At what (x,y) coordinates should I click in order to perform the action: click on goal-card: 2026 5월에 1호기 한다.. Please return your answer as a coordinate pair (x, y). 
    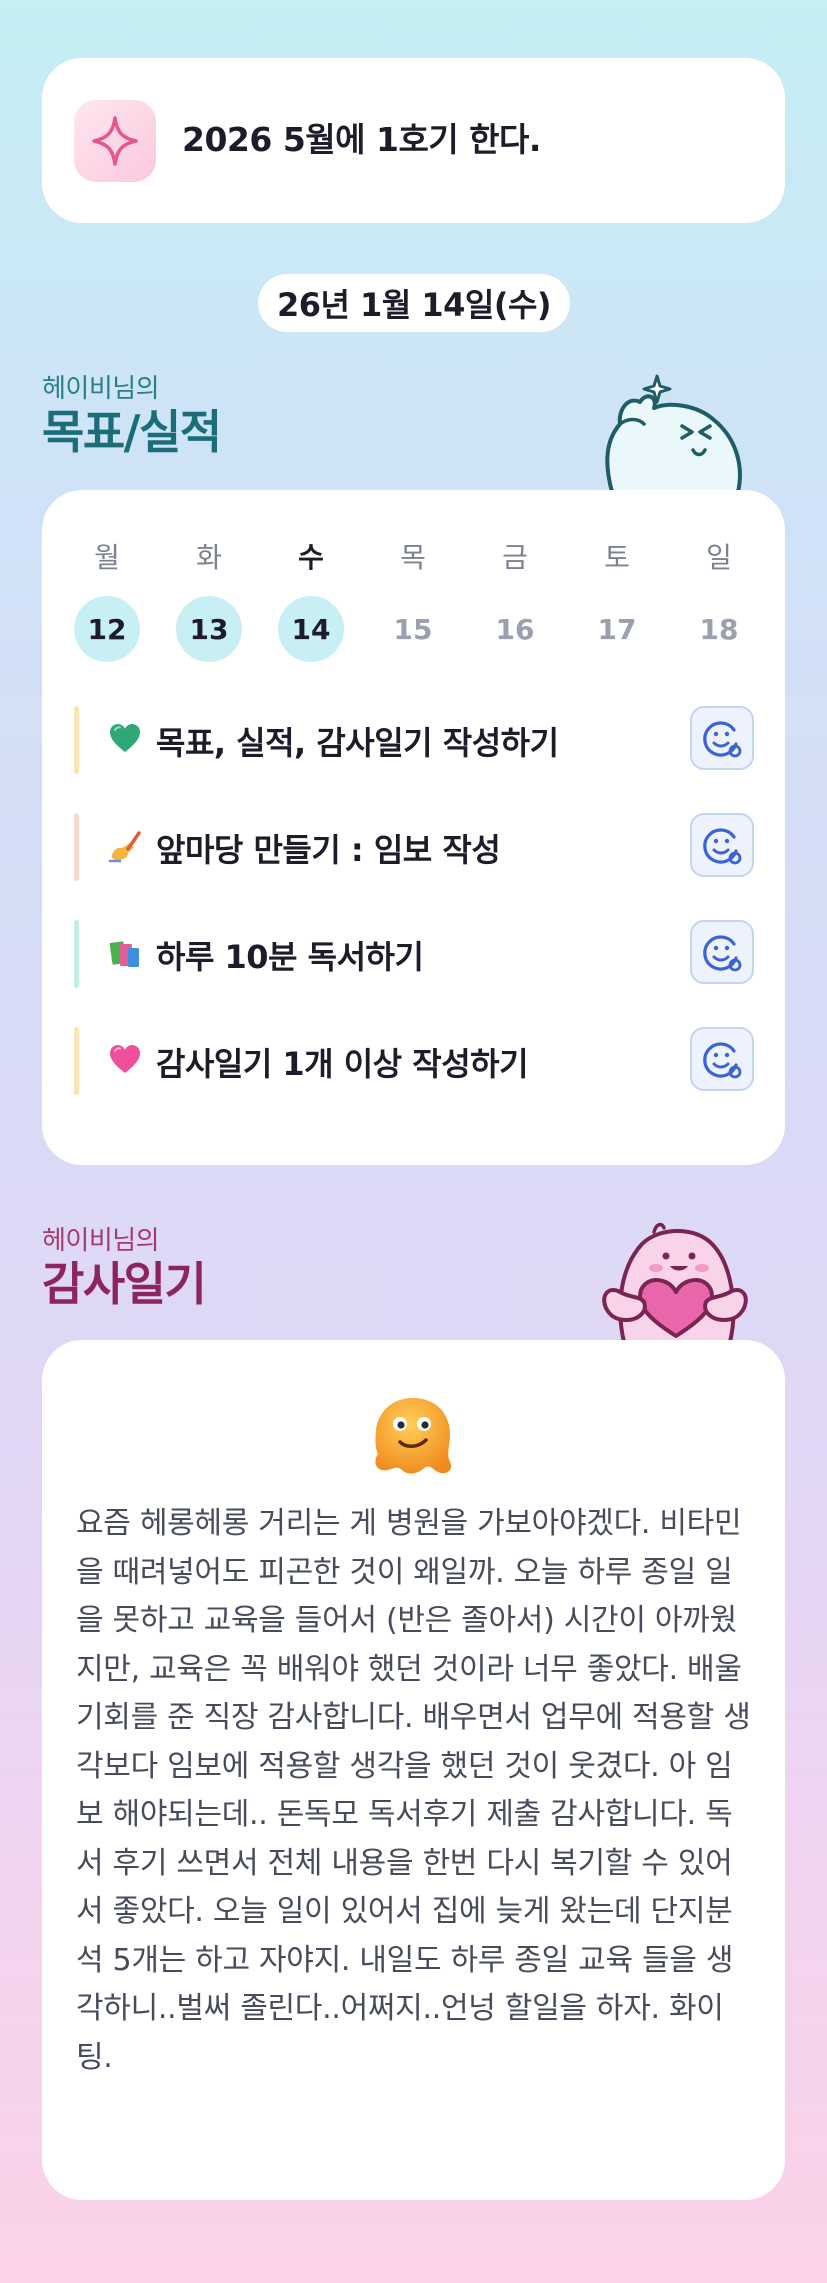
    Looking at the image, I should click on (413, 140).